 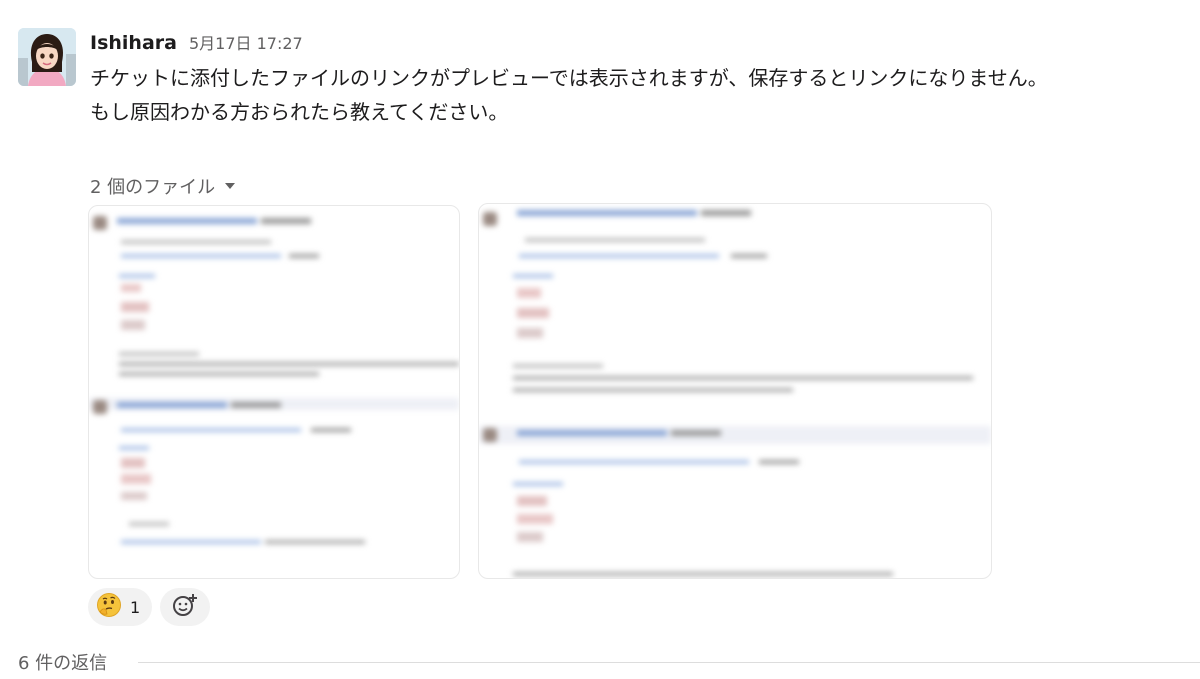 What do you see at coordinates (133, 43) in the screenshot?
I see `username: Ishihara` at bounding box center [133, 43].